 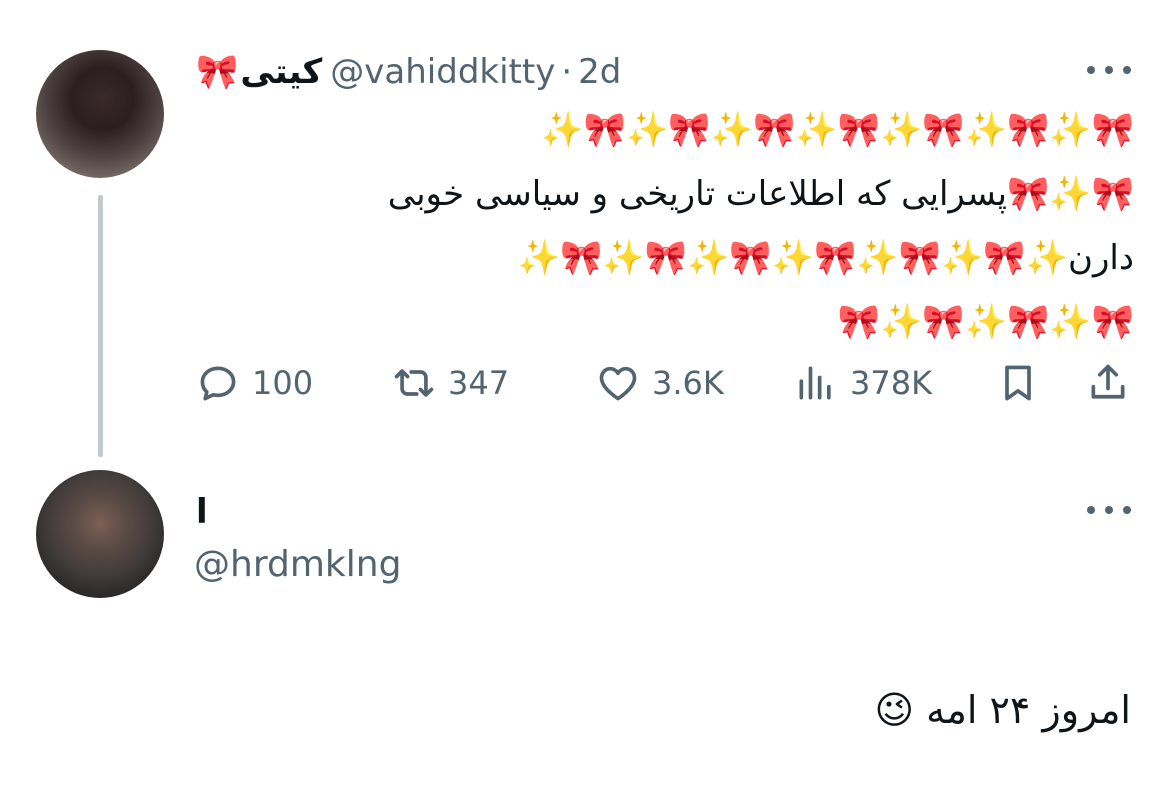 I want to click on bookmark-button, so click(x=1018, y=383).